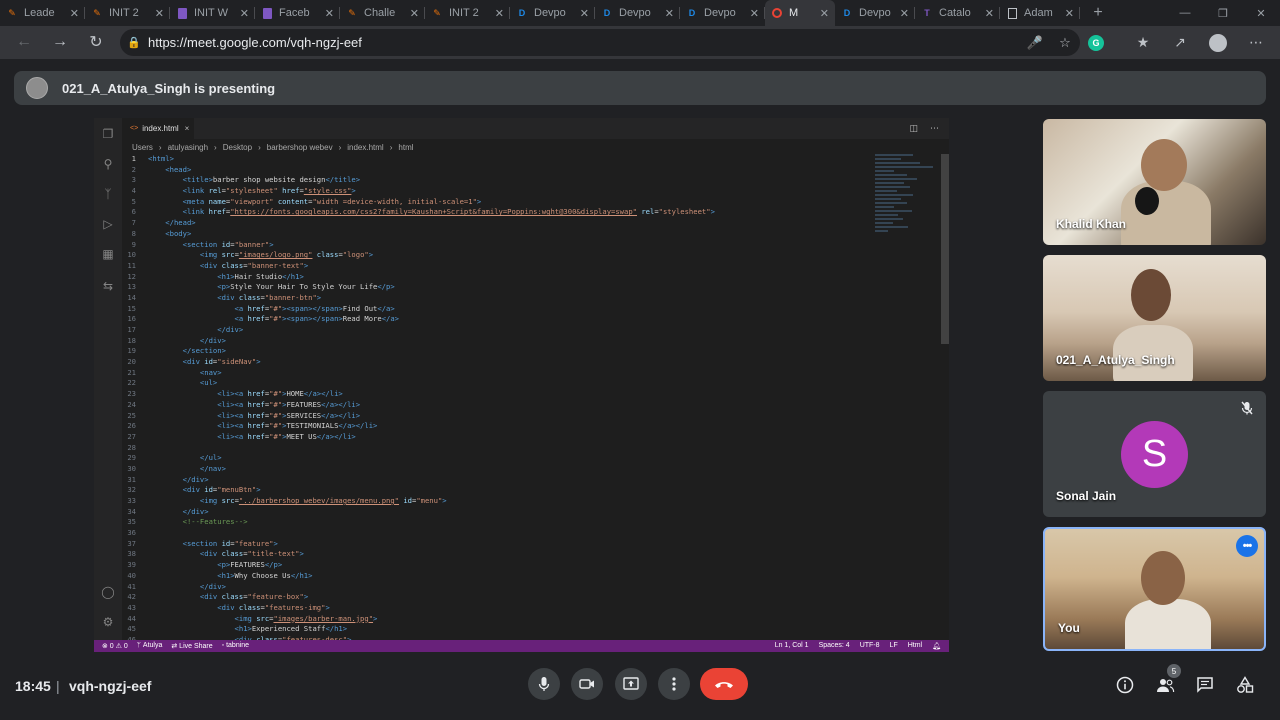 The width and height of the screenshot is (1280, 720). I want to click on browser-tab: Adam ✕, so click(1040, 13).